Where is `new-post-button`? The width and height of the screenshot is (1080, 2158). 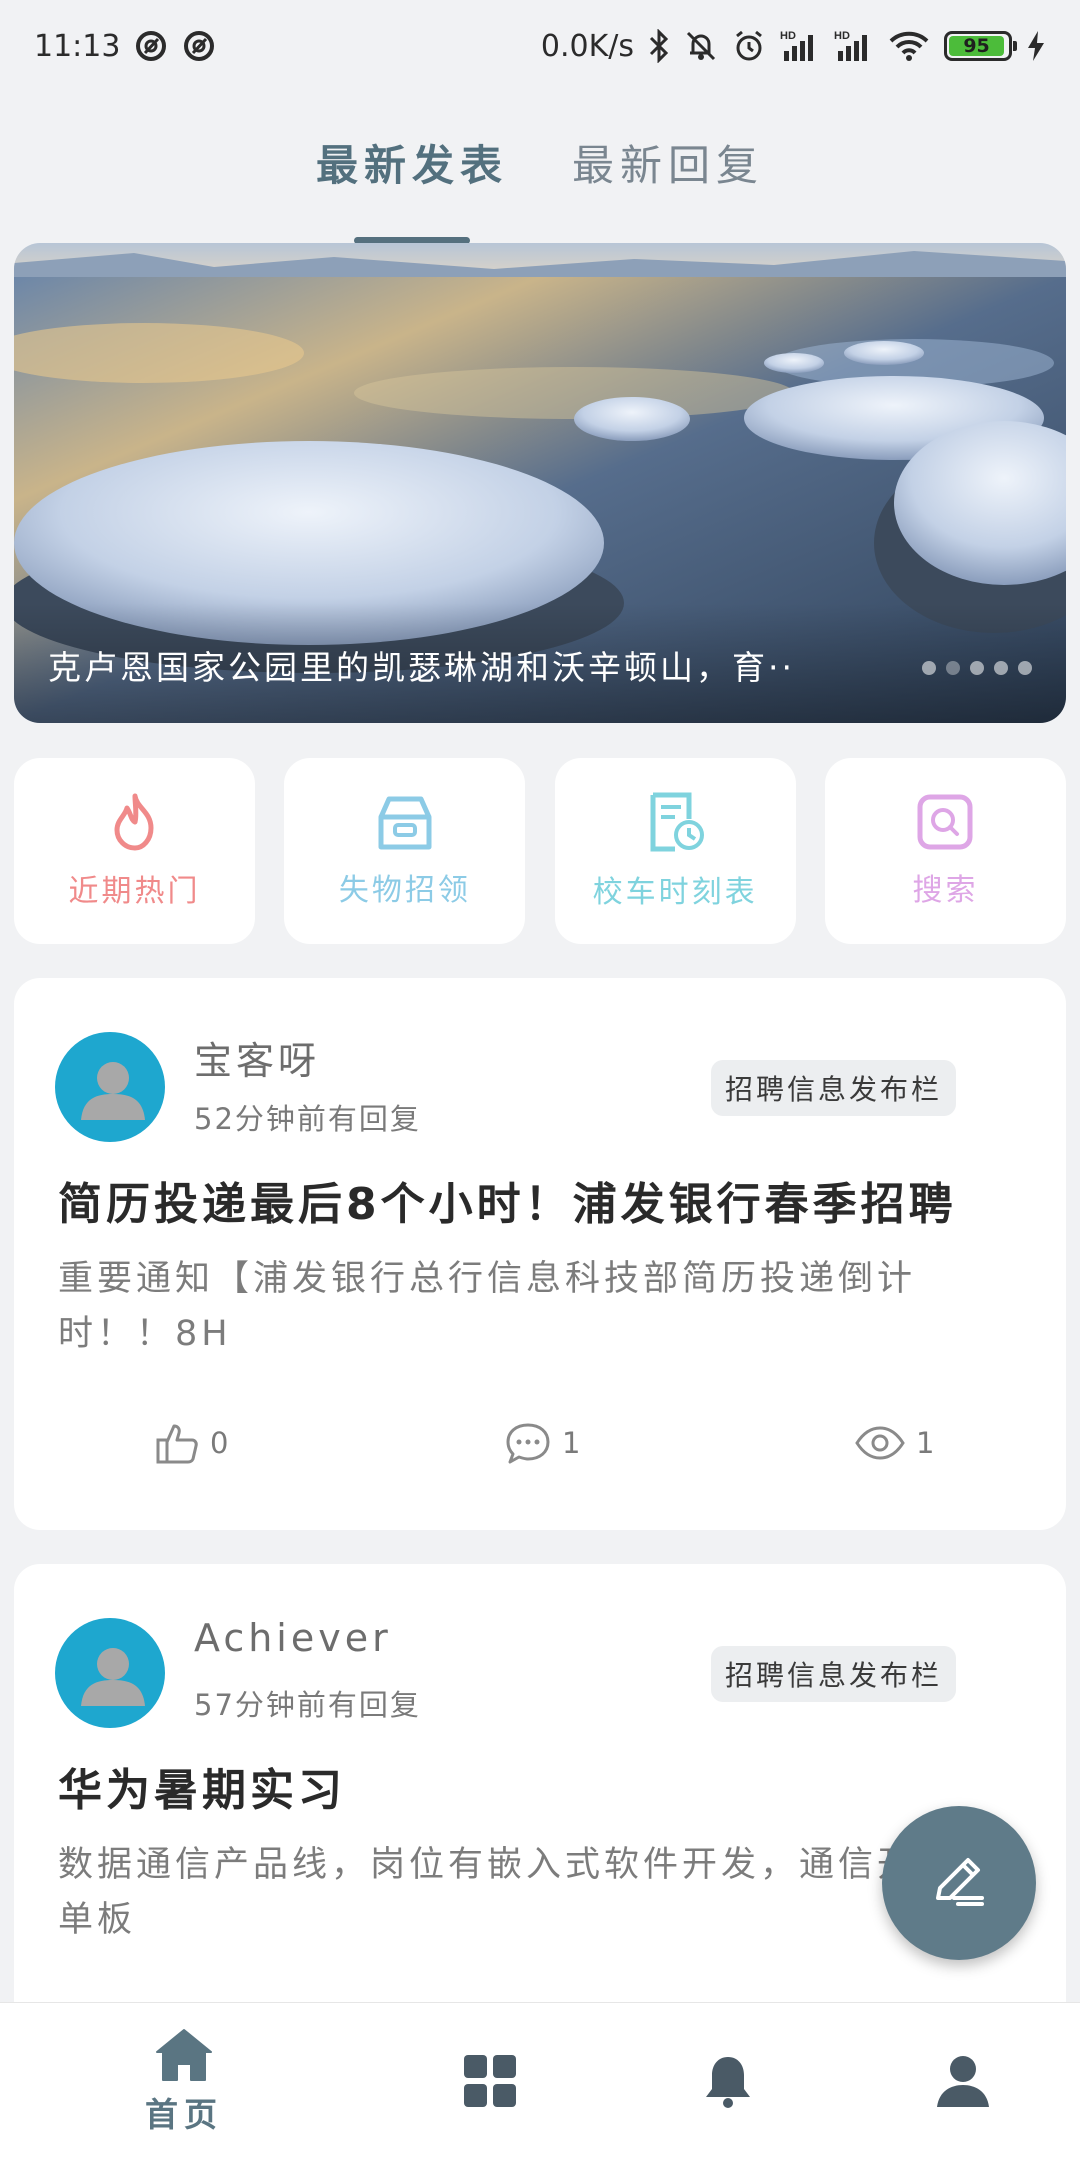 new-post-button is located at coordinates (959, 1883).